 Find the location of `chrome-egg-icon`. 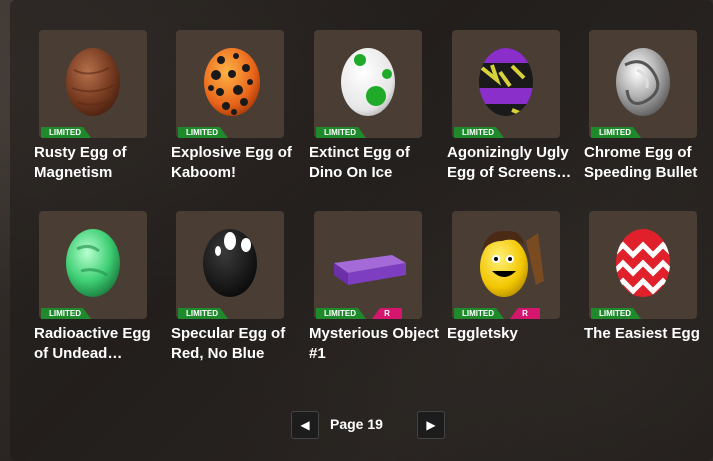

chrome-egg-icon is located at coordinates (643, 82).